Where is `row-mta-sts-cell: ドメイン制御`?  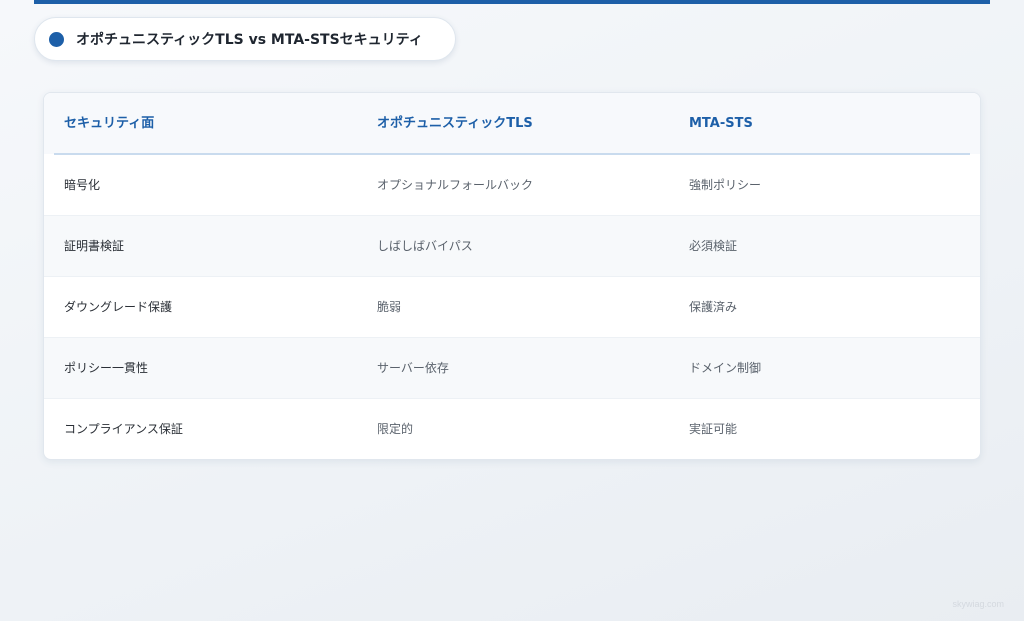 row-mta-sts-cell: ドメイン制御 is located at coordinates (725, 368).